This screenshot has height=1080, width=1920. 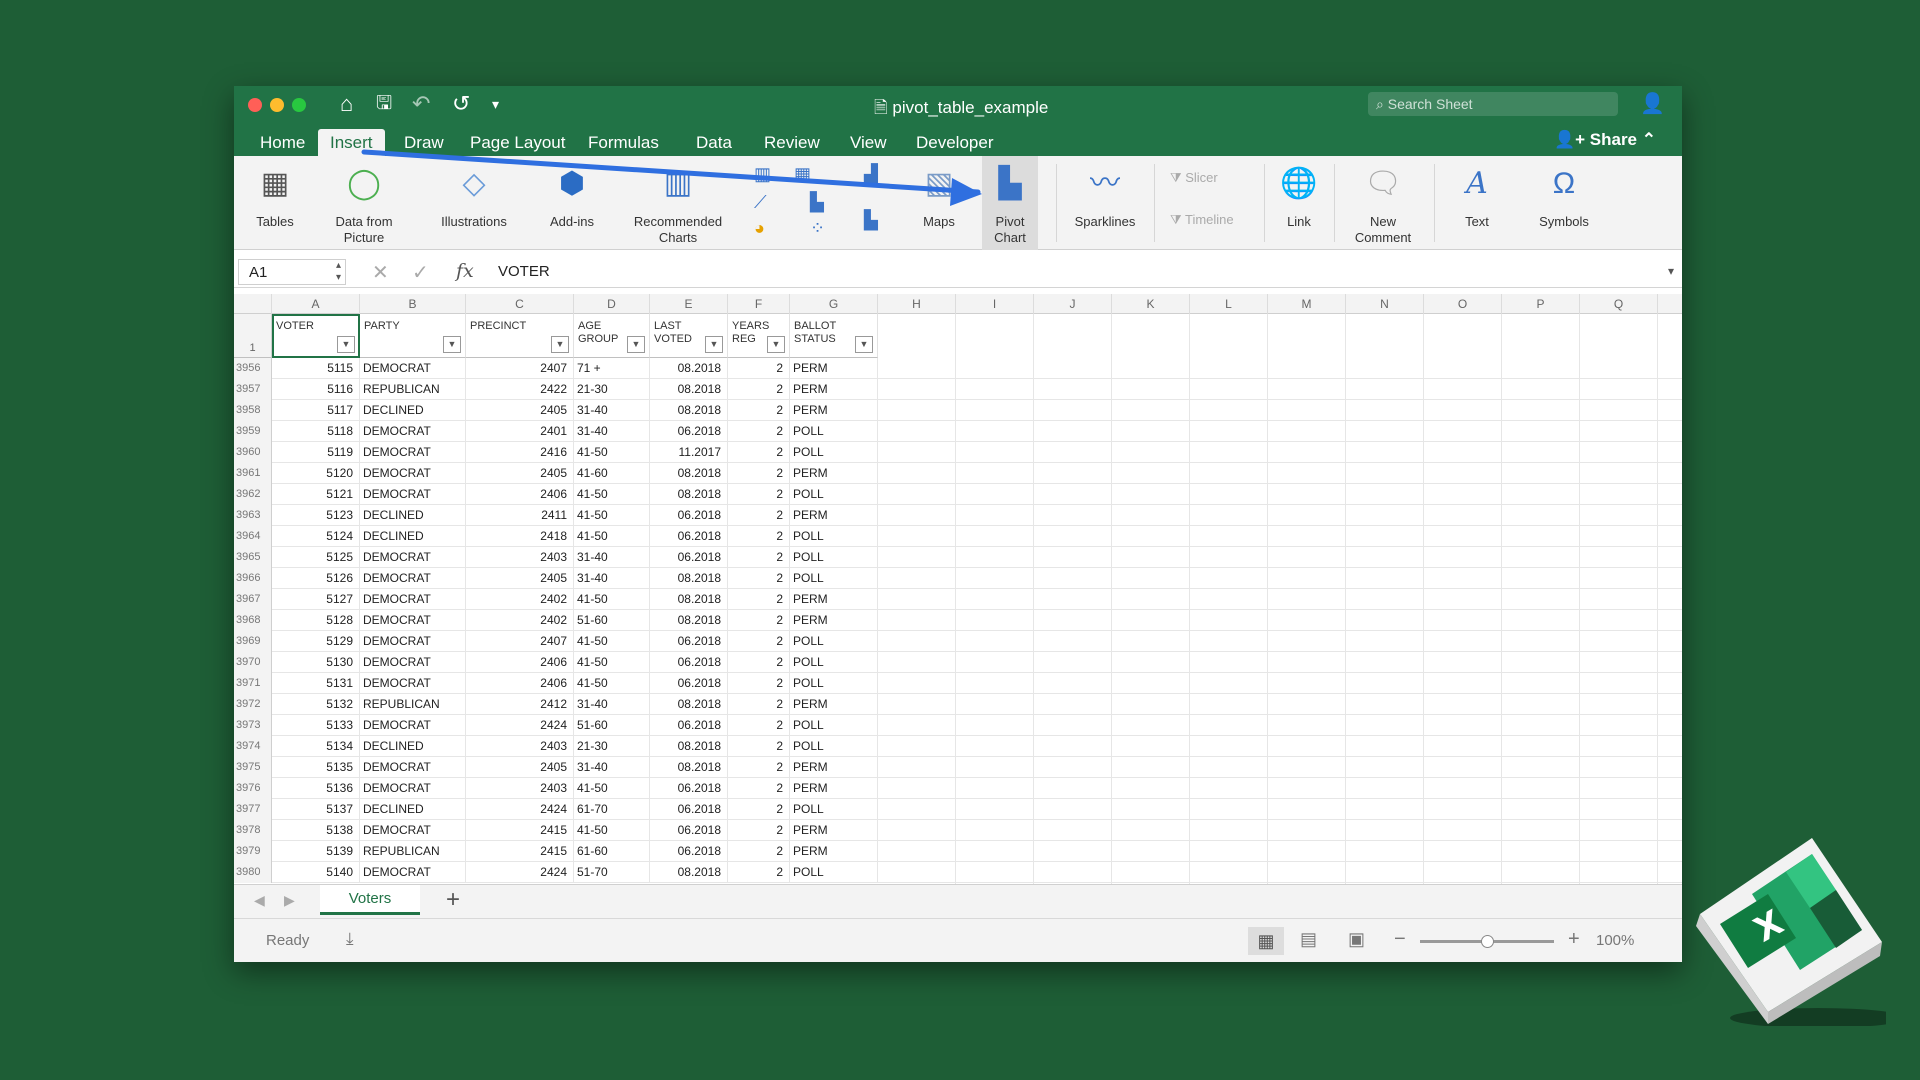 What do you see at coordinates (834, 788) in the screenshot?
I see `cell: PERM` at bounding box center [834, 788].